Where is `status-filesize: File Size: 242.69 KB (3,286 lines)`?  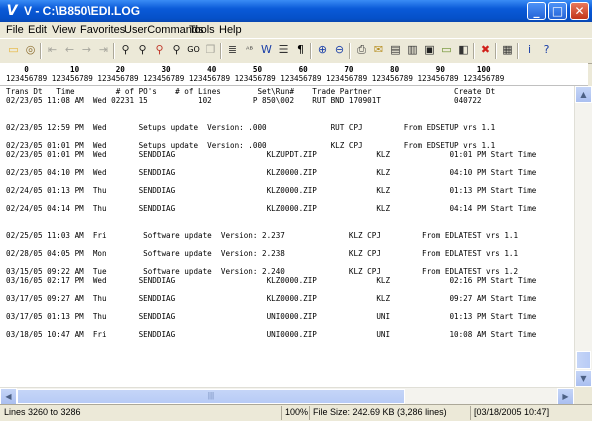 status-filesize: File Size: 242.69 KB (3,286 lines) is located at coordinates (380, 412).